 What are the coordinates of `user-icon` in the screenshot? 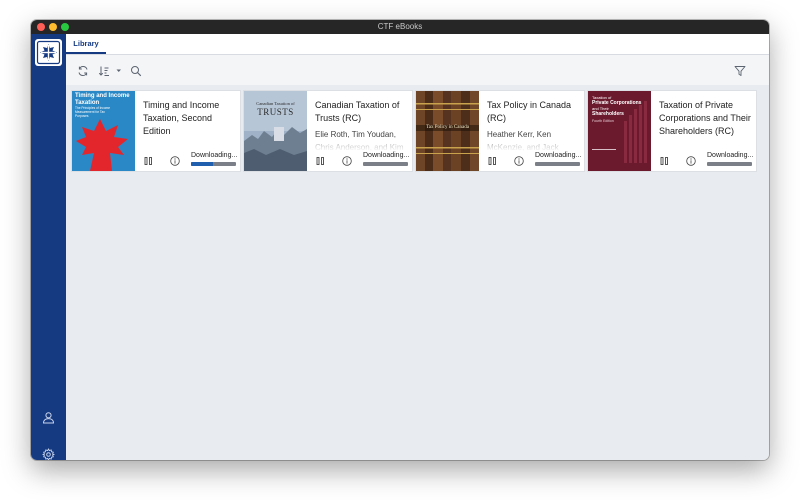 It's located at (48, 417).